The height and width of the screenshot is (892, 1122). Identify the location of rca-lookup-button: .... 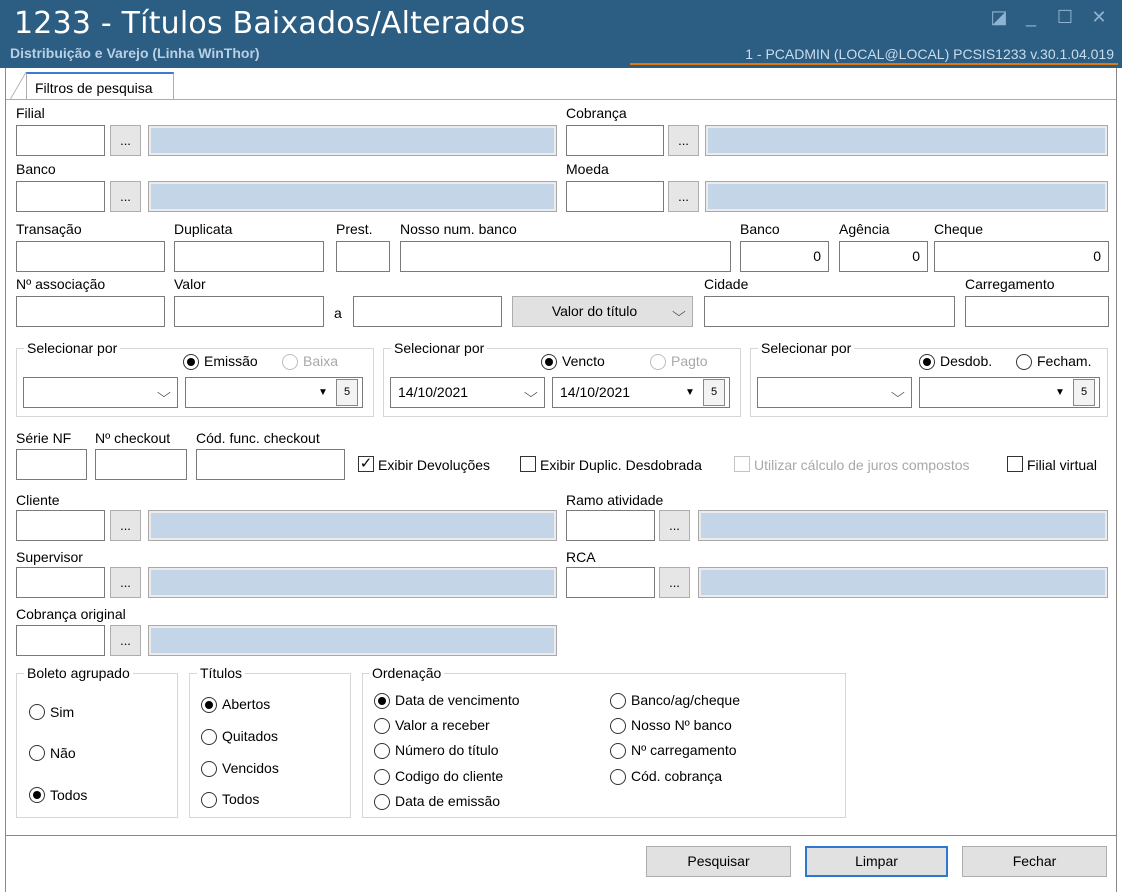
(674, 582).